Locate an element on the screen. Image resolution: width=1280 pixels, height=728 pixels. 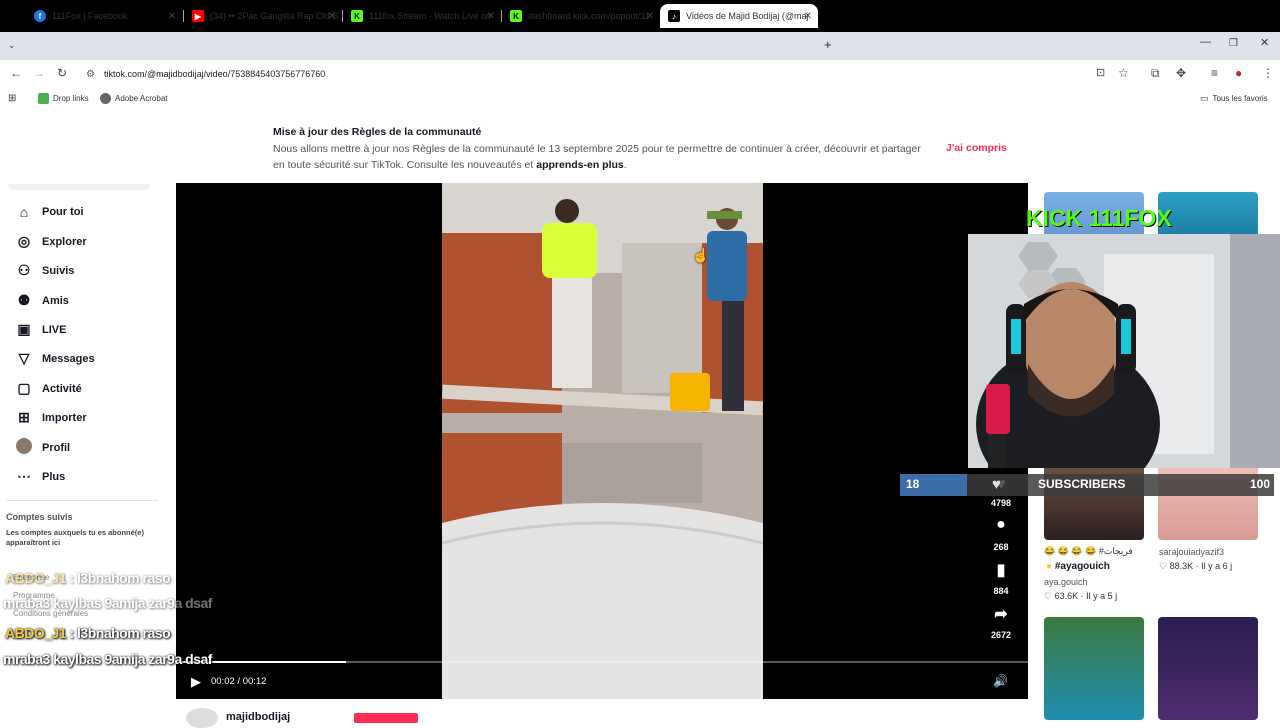
sidebar-item-live: ▣ LIVE is located at coordinates (40, 329).